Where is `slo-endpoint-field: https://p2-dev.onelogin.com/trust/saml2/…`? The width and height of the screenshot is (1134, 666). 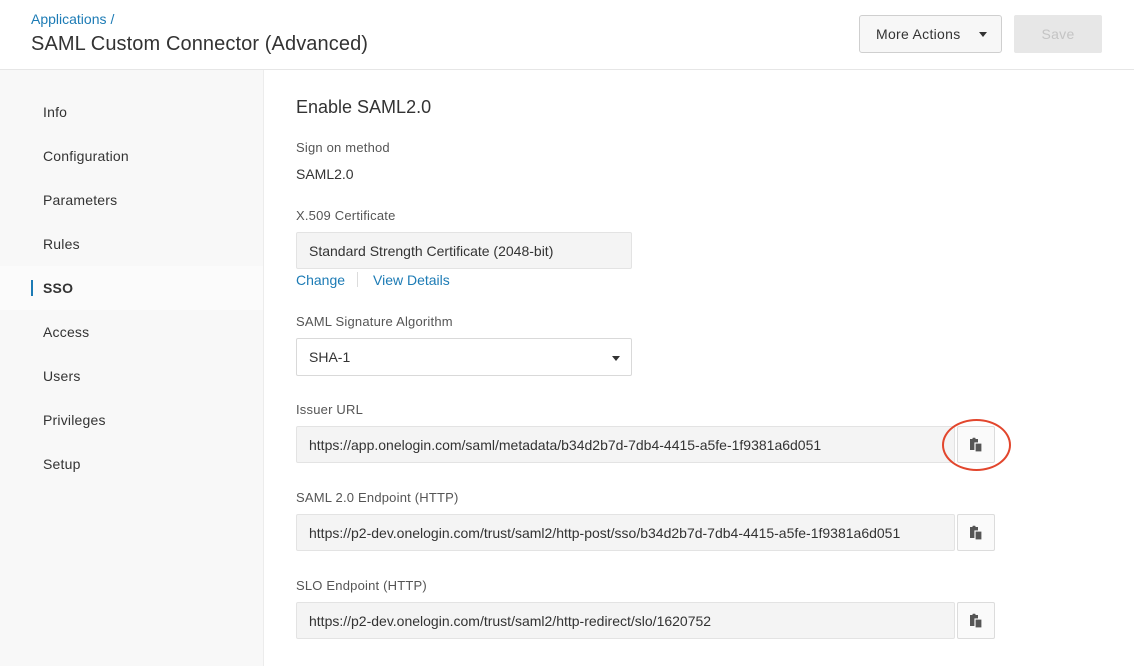 slo-endpoint-field: https://p2-dev.onelogin.com/trust/saml2/… is located at coordinates (625, 620).